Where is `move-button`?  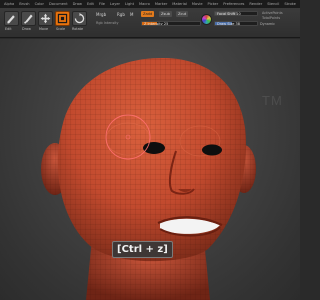 move-button is located at coordinates (45, 18).